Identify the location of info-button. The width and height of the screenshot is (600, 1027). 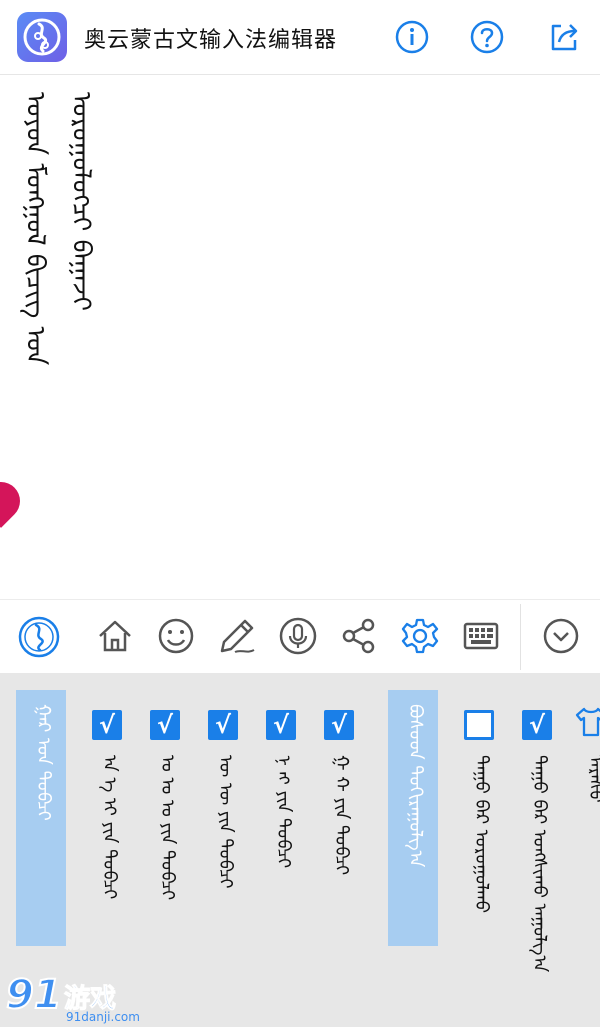
(412, 37).